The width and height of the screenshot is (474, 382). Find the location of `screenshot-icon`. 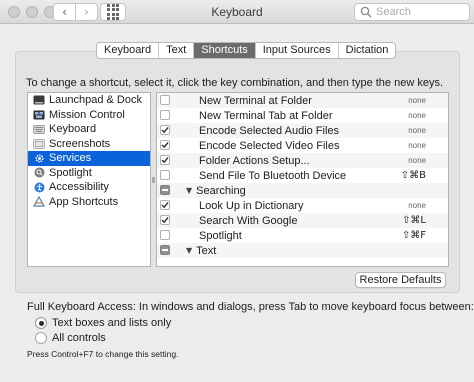

screenshot-icon is located at coordinates (39, 143).